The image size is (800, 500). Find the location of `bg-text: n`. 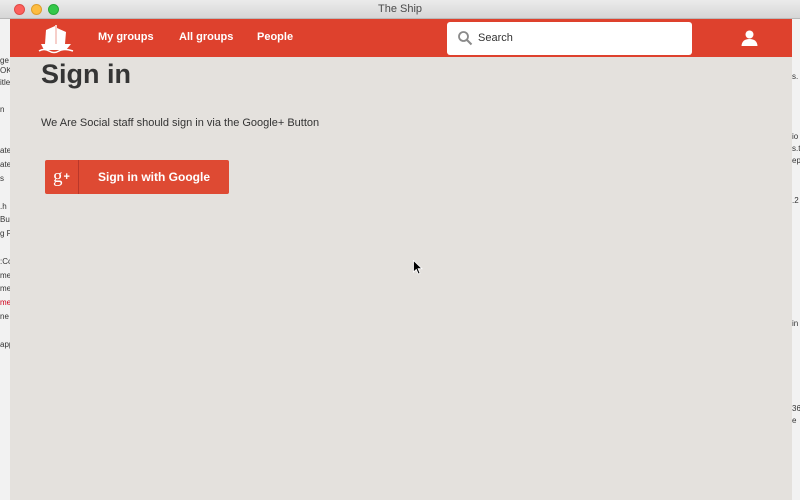

bg-text: n is located at coordinates (2, 109).